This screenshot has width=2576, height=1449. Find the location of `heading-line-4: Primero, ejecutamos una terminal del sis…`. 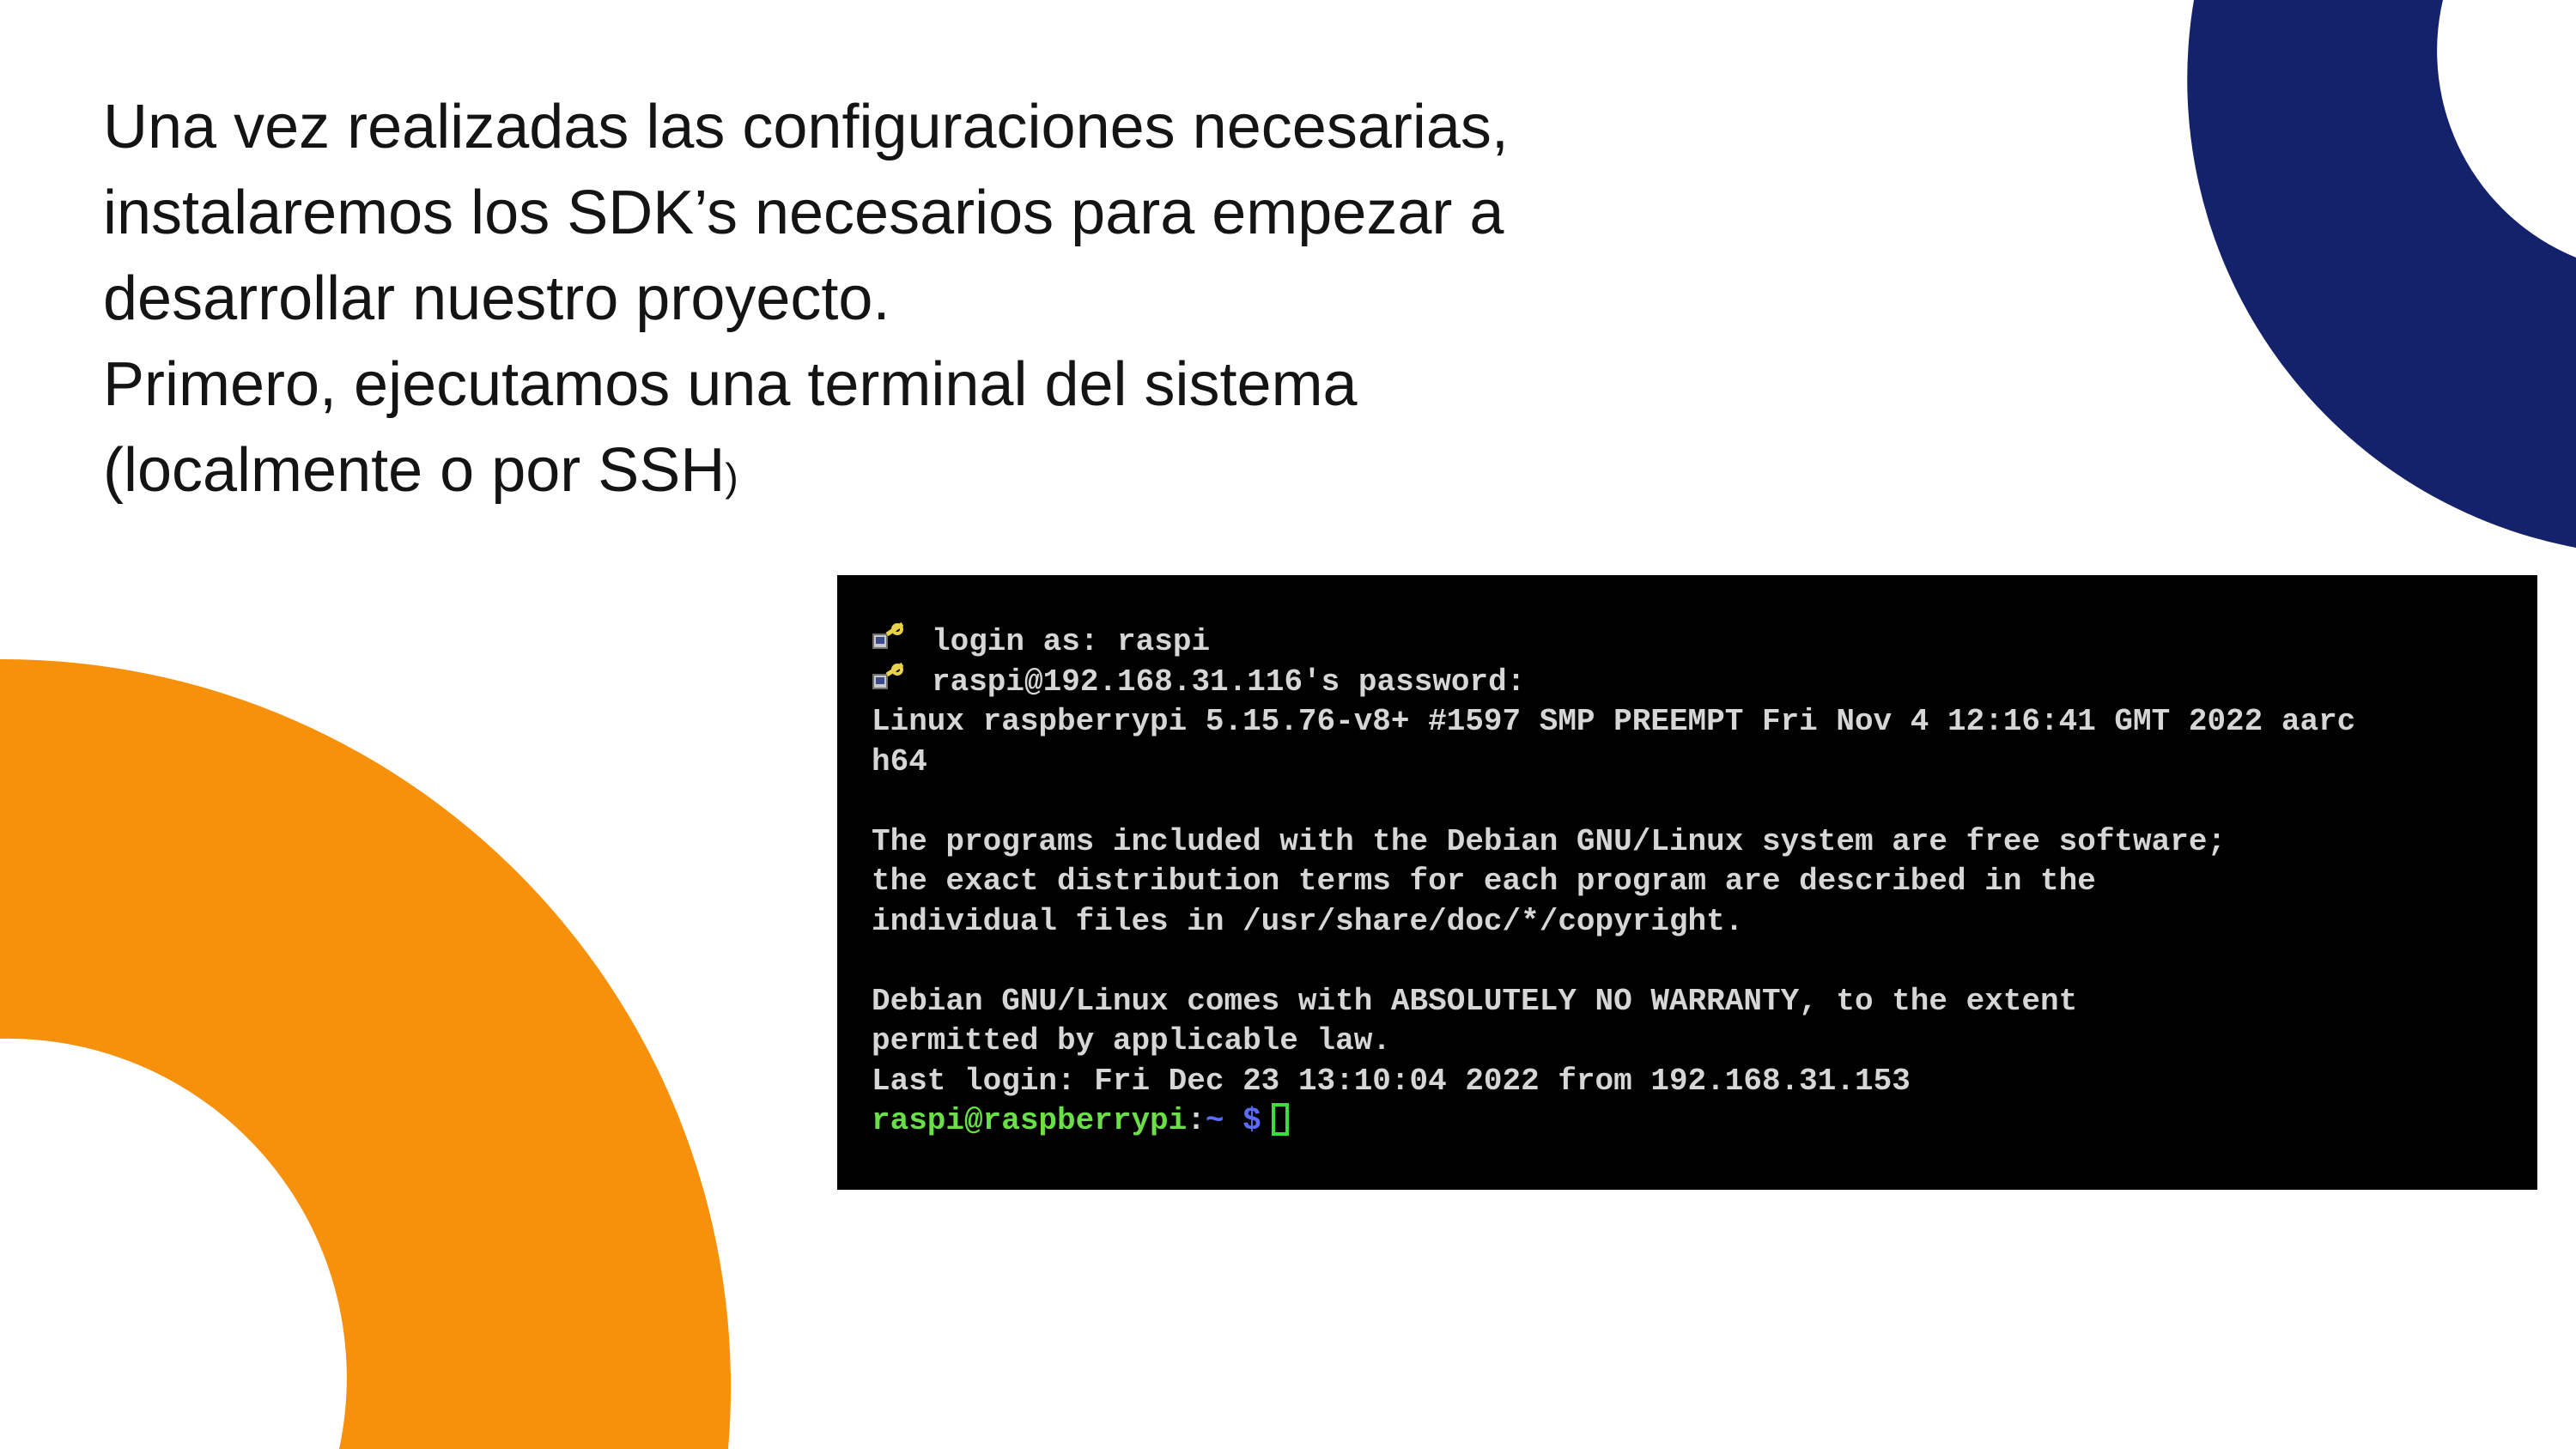

heading-line-4: Primero, ejecutamos una terminal del sis… is located at coordinates (730, 384).